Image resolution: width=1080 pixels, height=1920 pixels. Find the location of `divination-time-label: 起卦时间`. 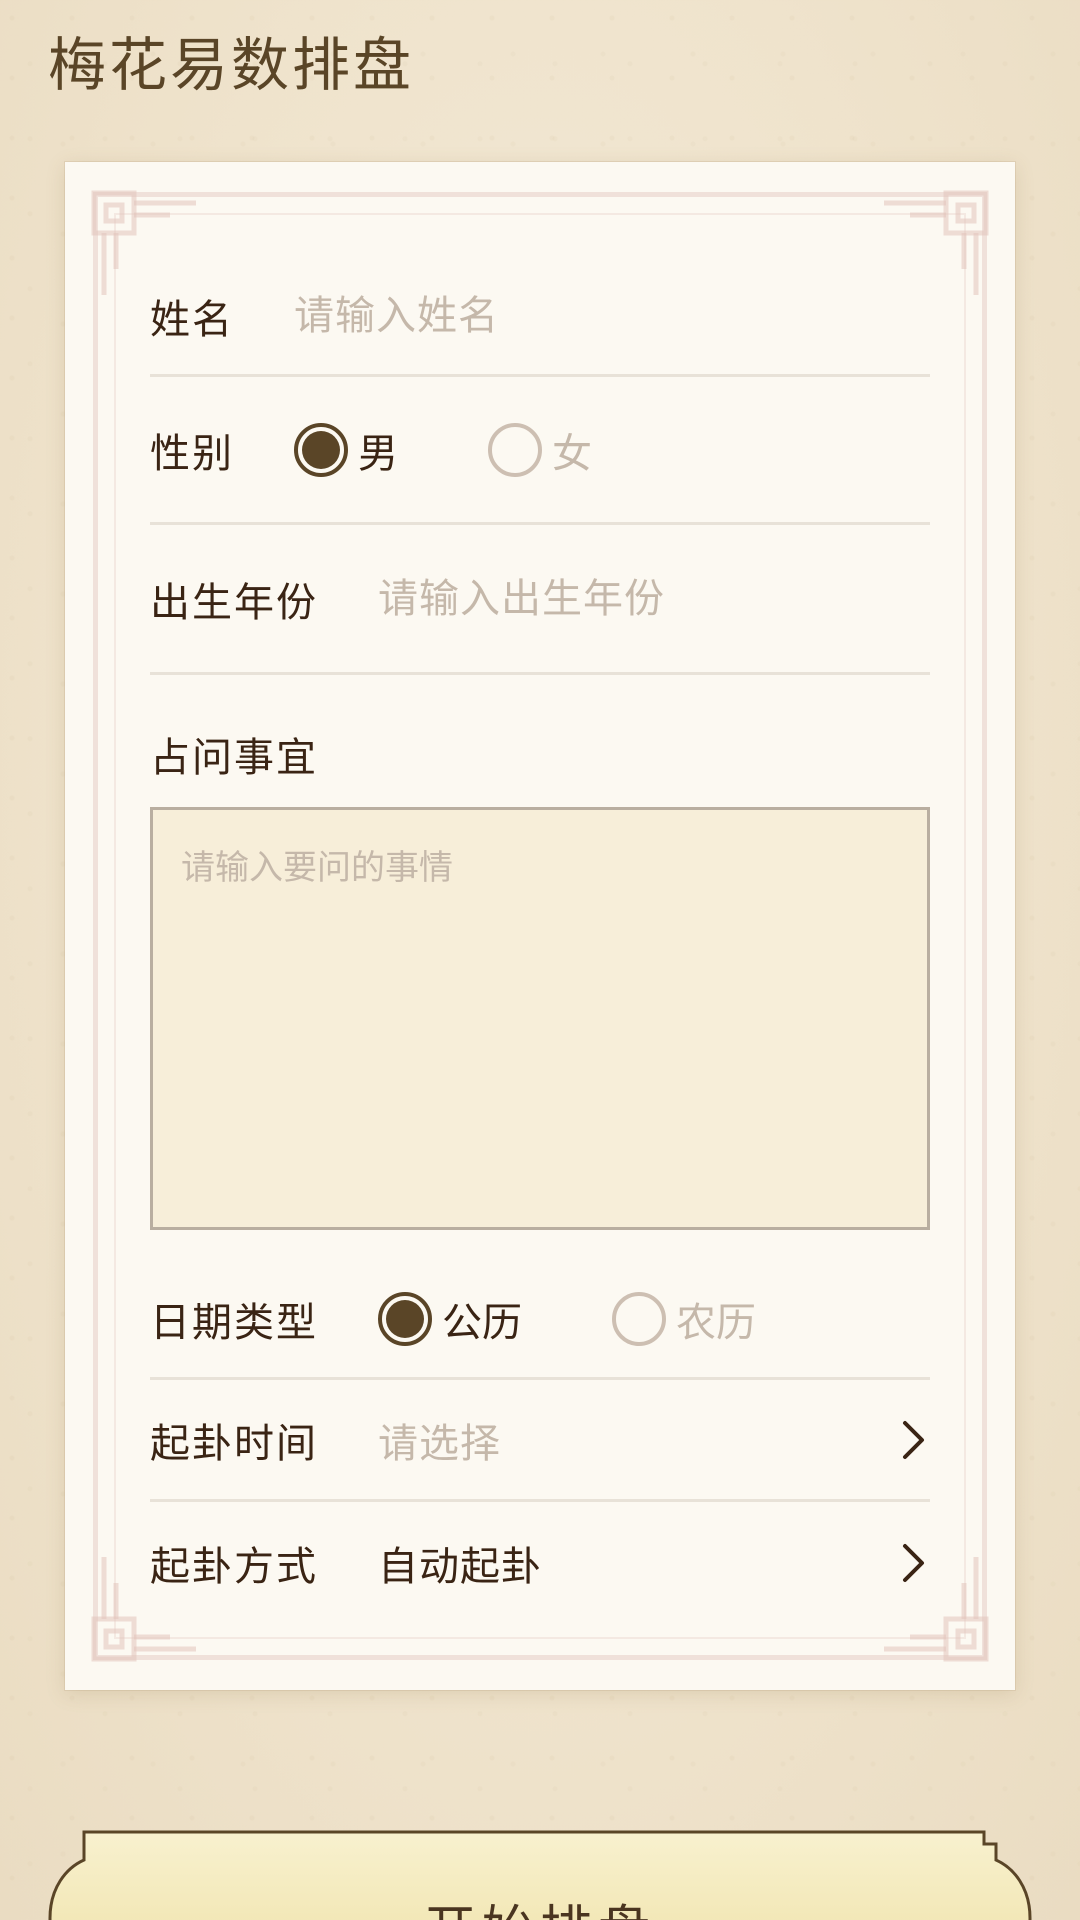

divination-time-label: 起卦时间 is located at coordinates (234, 1443).